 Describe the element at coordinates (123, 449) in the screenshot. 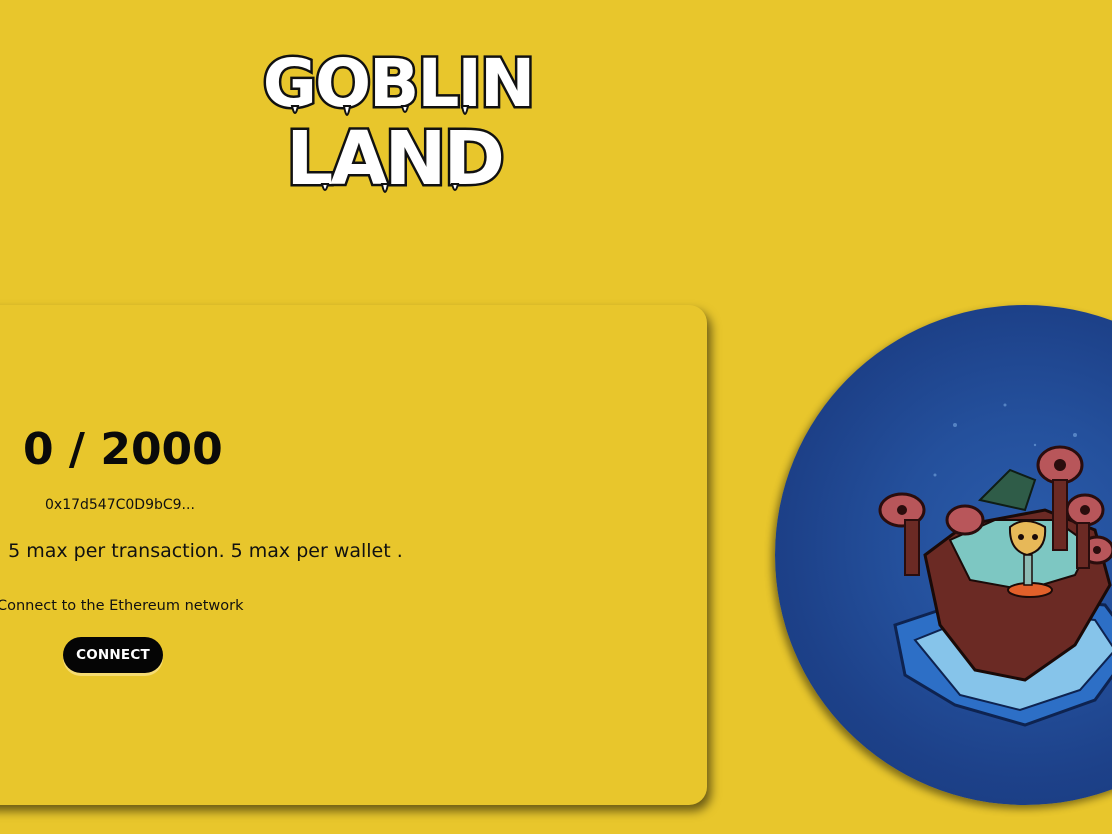

I see `mint-counter: 0 / 2000` at that location.